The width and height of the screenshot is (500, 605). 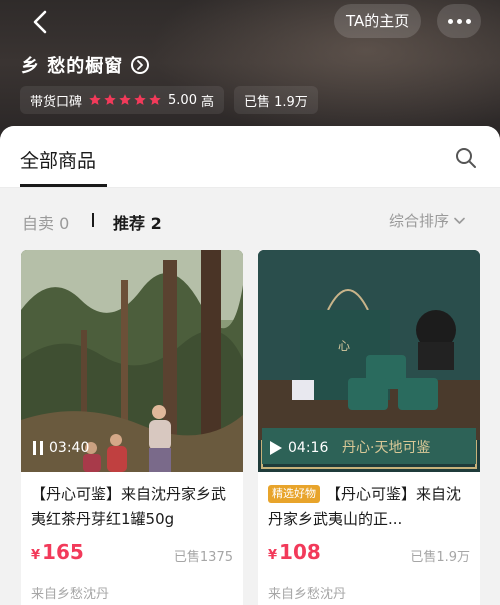 What do you see at coordinates (140, 65) in the screenshot?
I see `arrow-right-circle-icon` at bounding box center [140, 65].